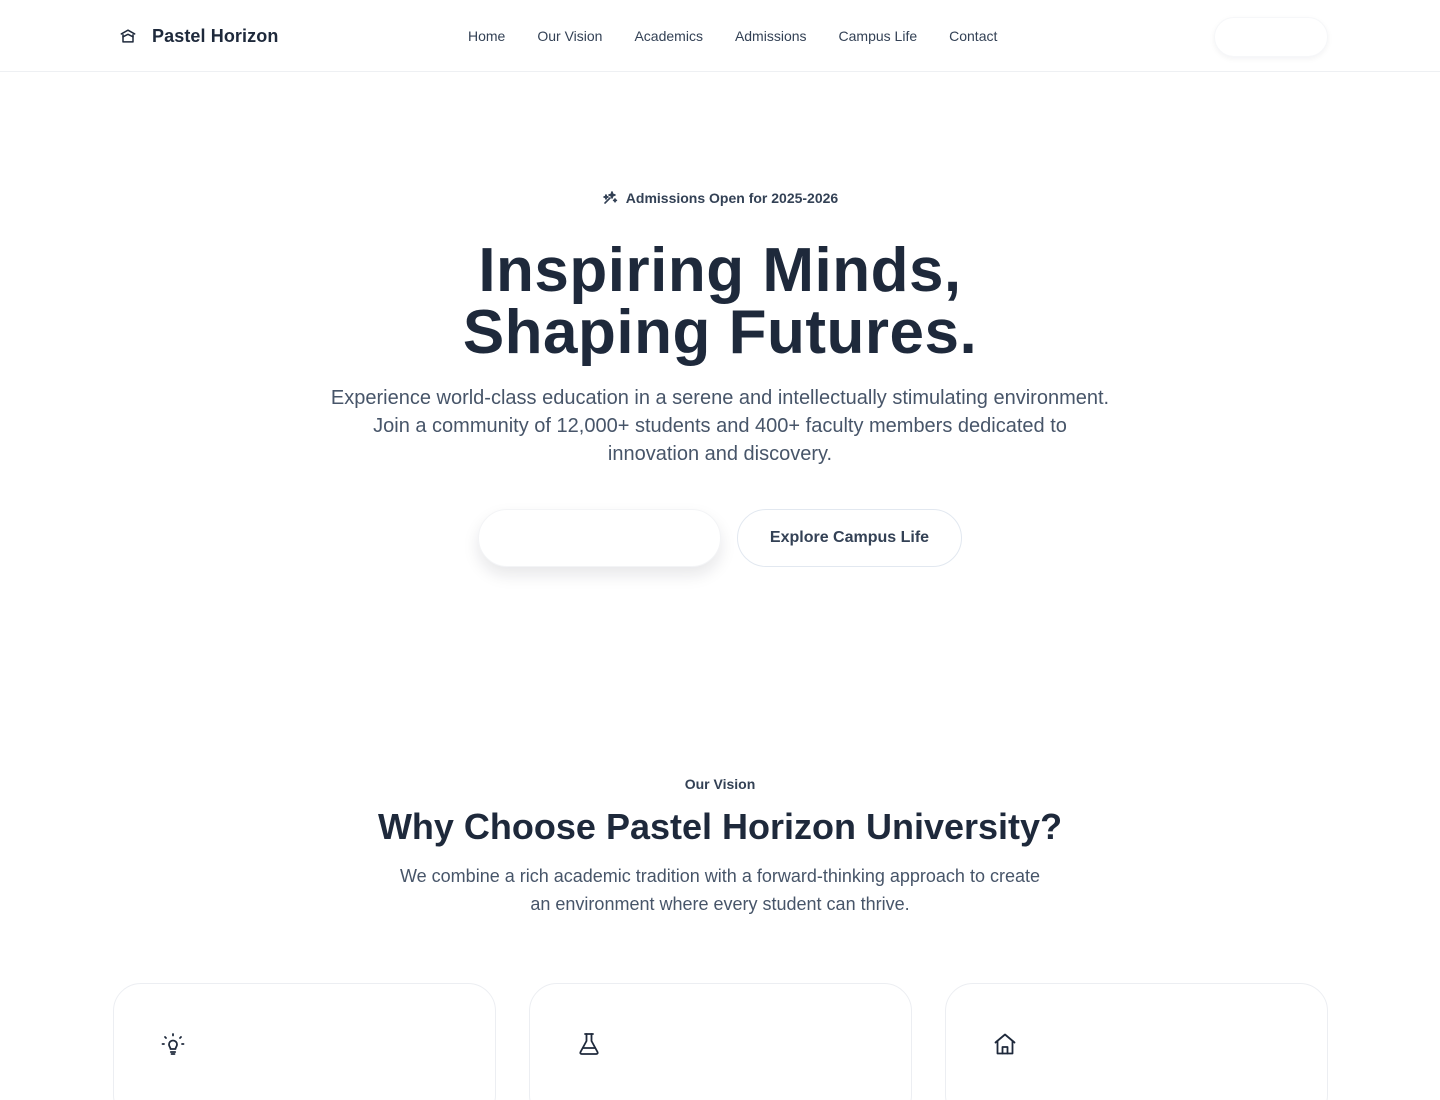 The image size is (1440, 1100). I want to click on home-icon, so click(1005, 1044).